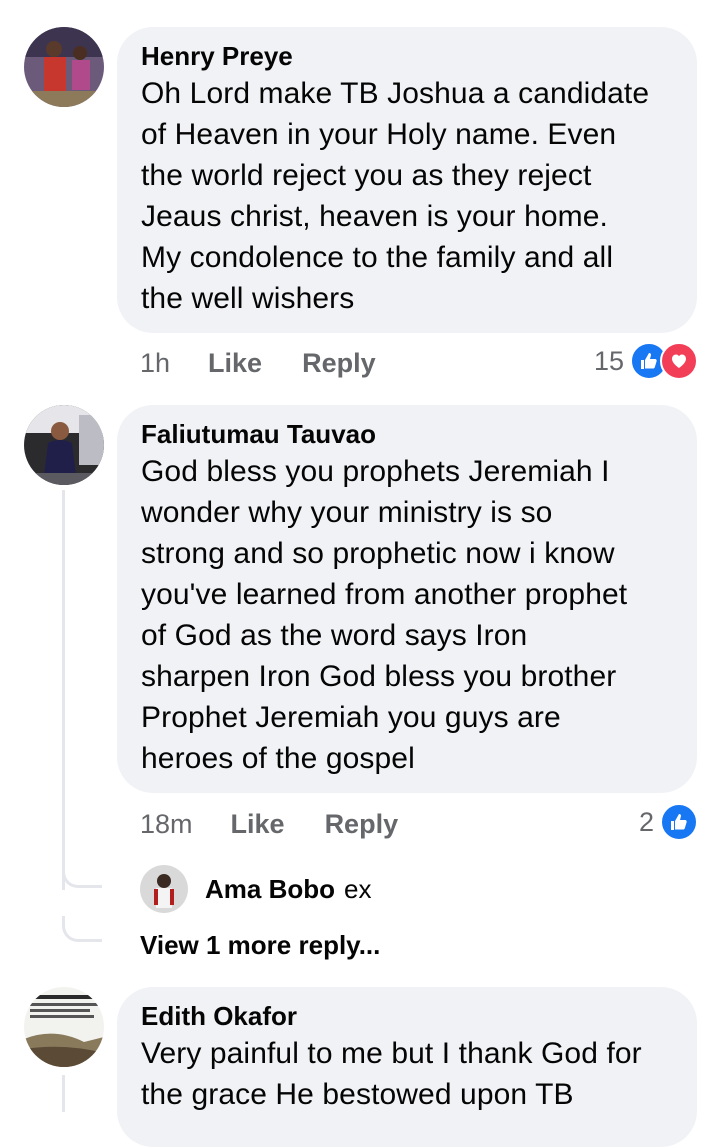  What do you see at coordinates (358, 888) in the screenshot?
I see `reply-snippet: ex` at bounding box center [358, 888].